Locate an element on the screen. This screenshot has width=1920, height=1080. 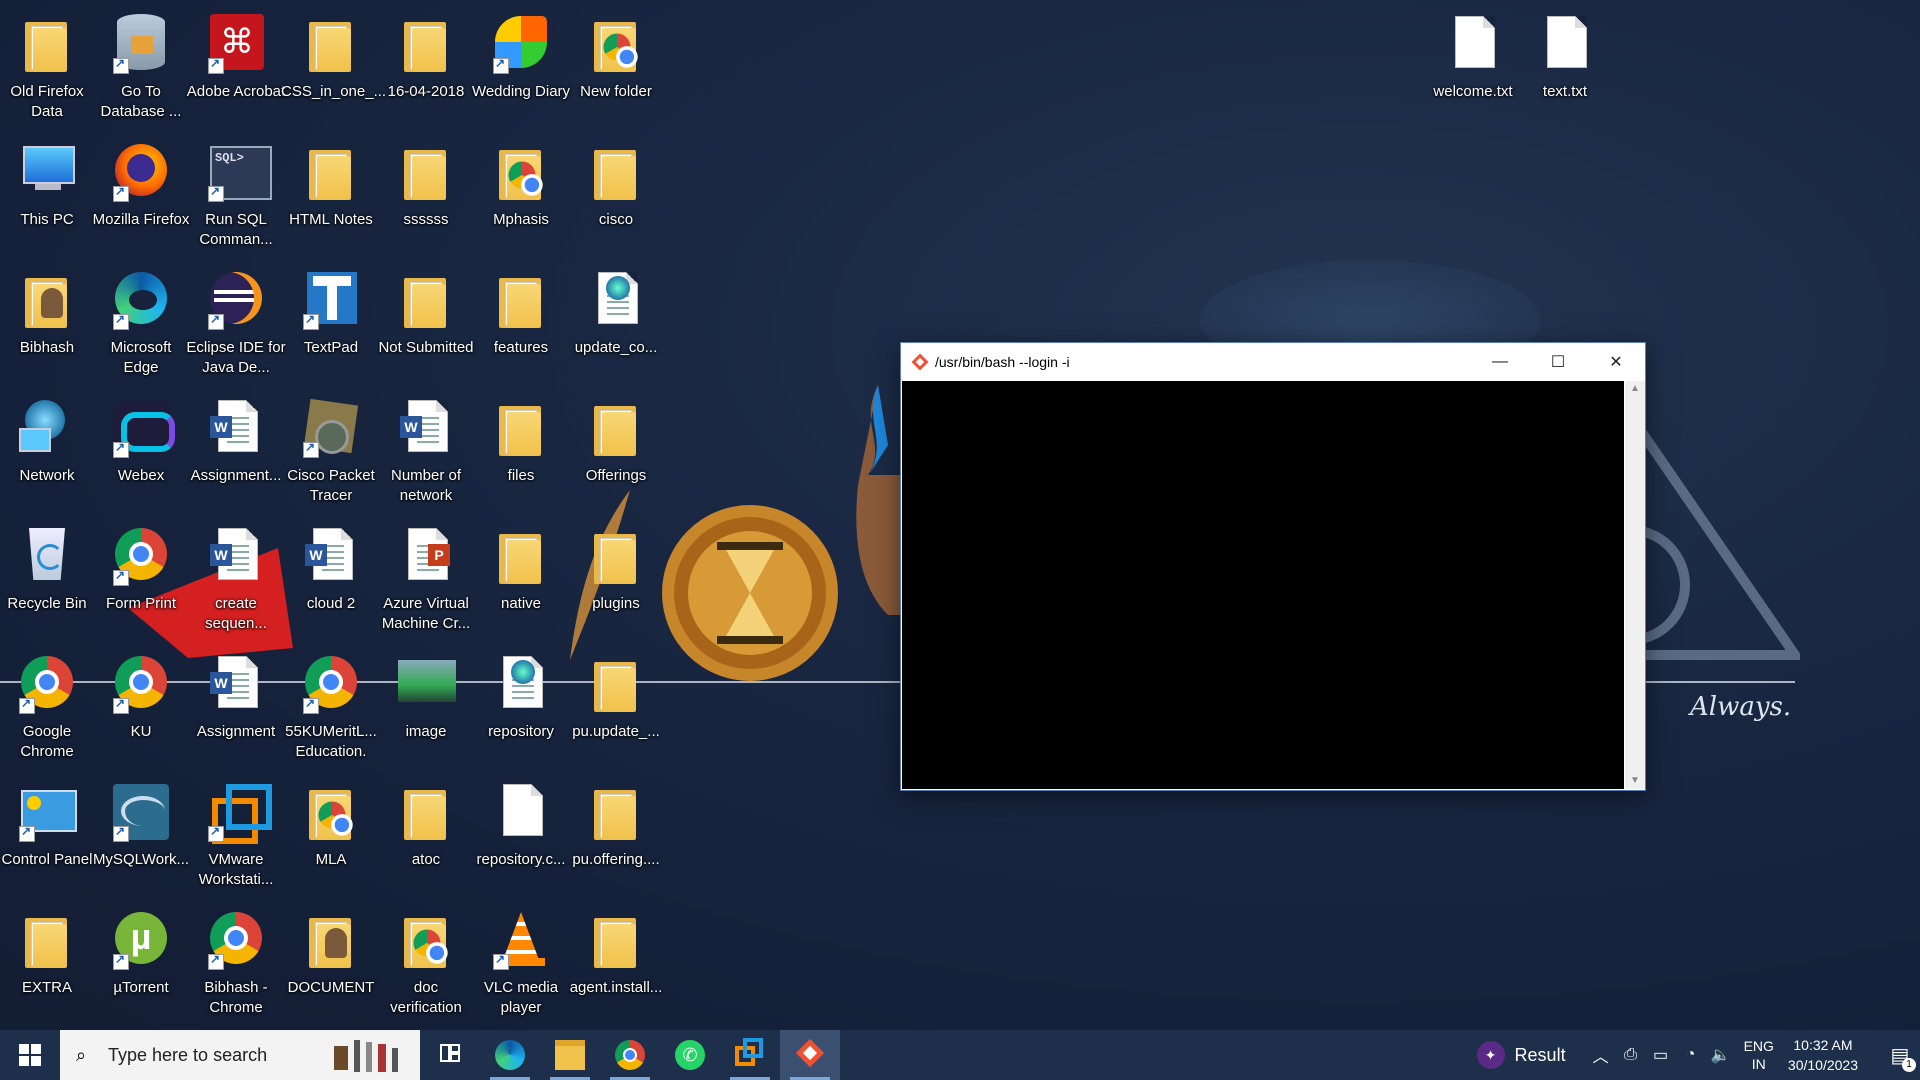
search-box: ⌕ Type here to search is located at coordinates (240, 1055).